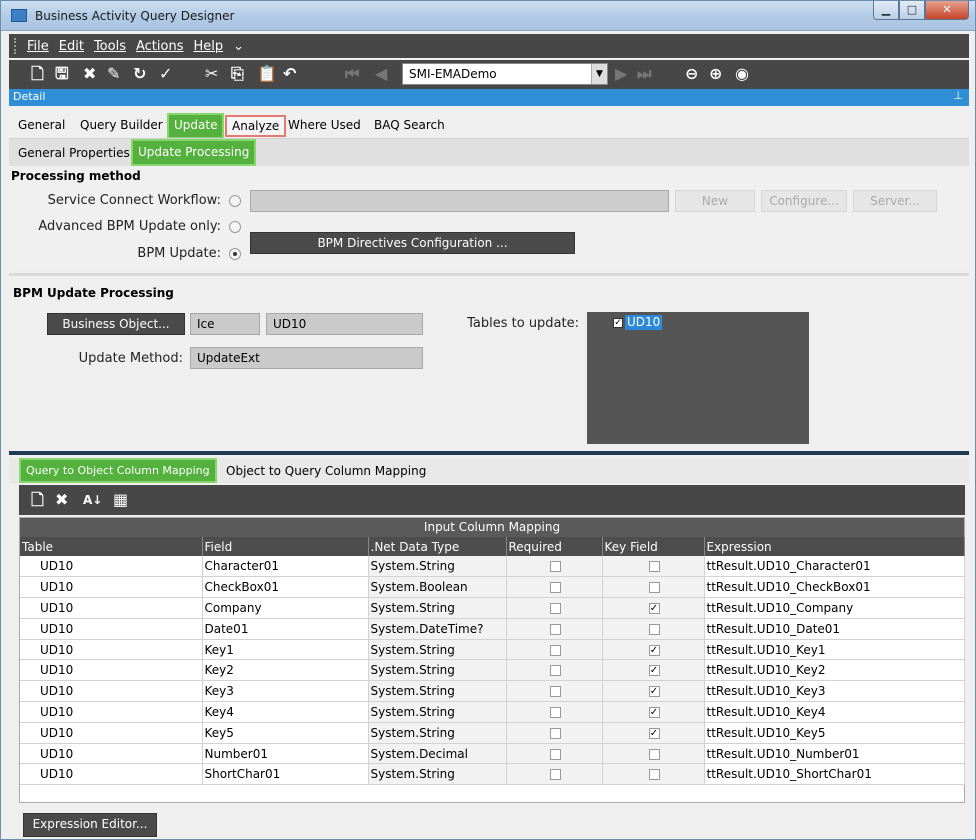  Describe the element at coordinates (834, 546) in the screenshot. I see `col-header-expression: Expression` at that location.